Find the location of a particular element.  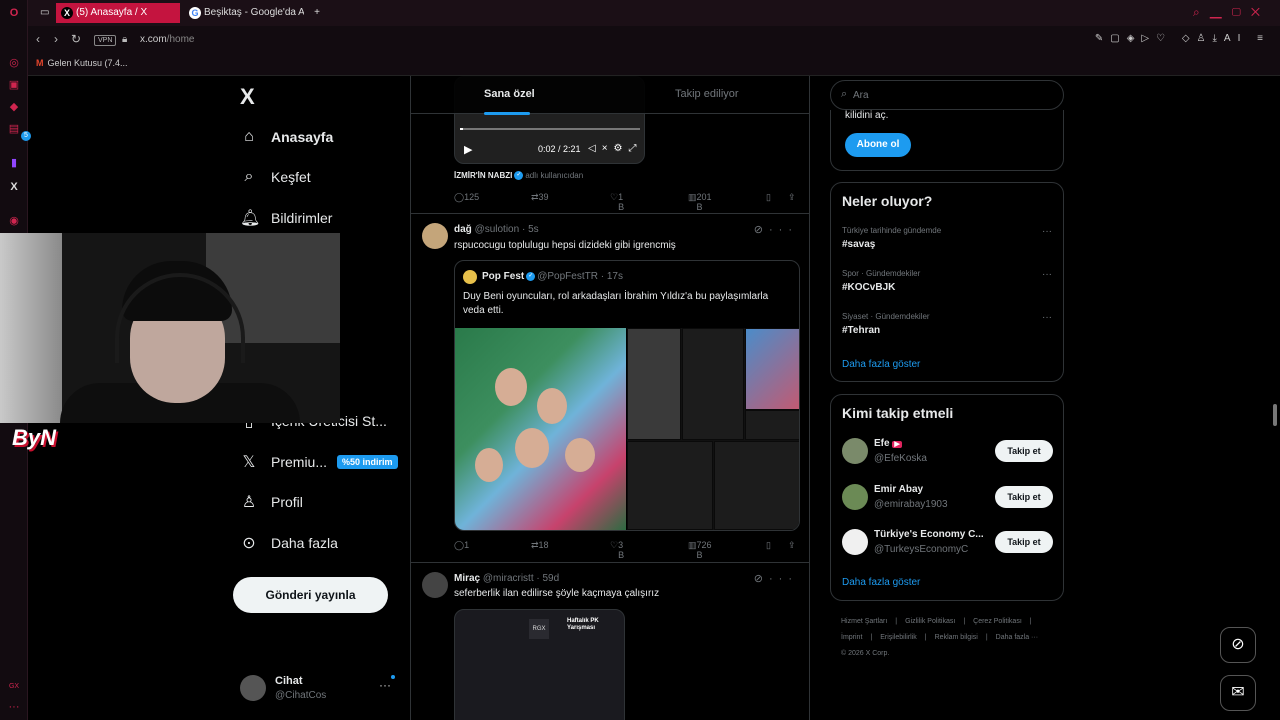

follow-name: Emir Abay is located at coordinates (929, 489).